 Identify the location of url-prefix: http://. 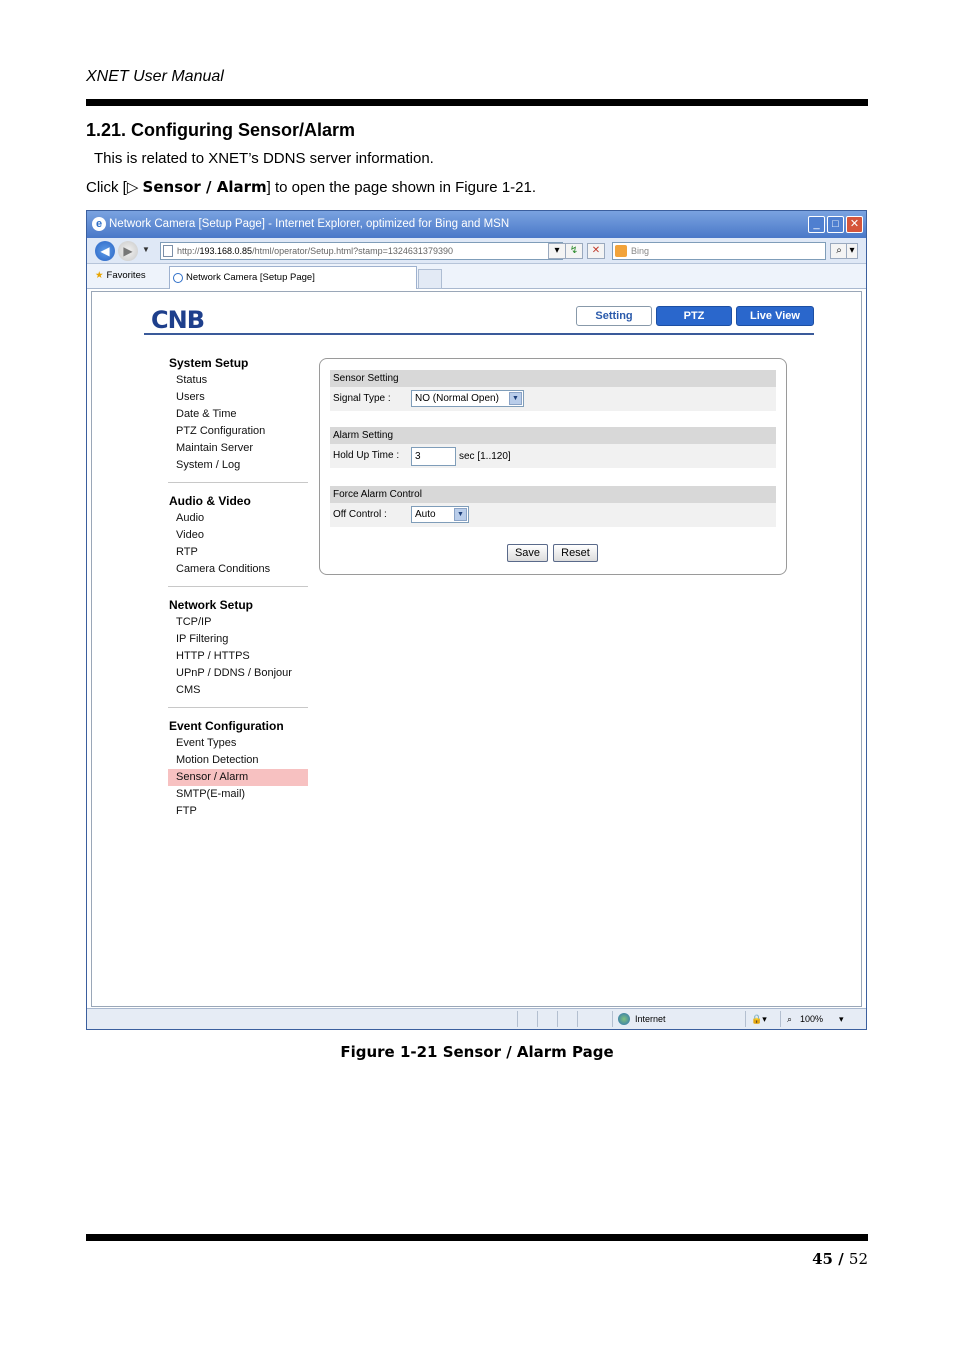
(188, 251).